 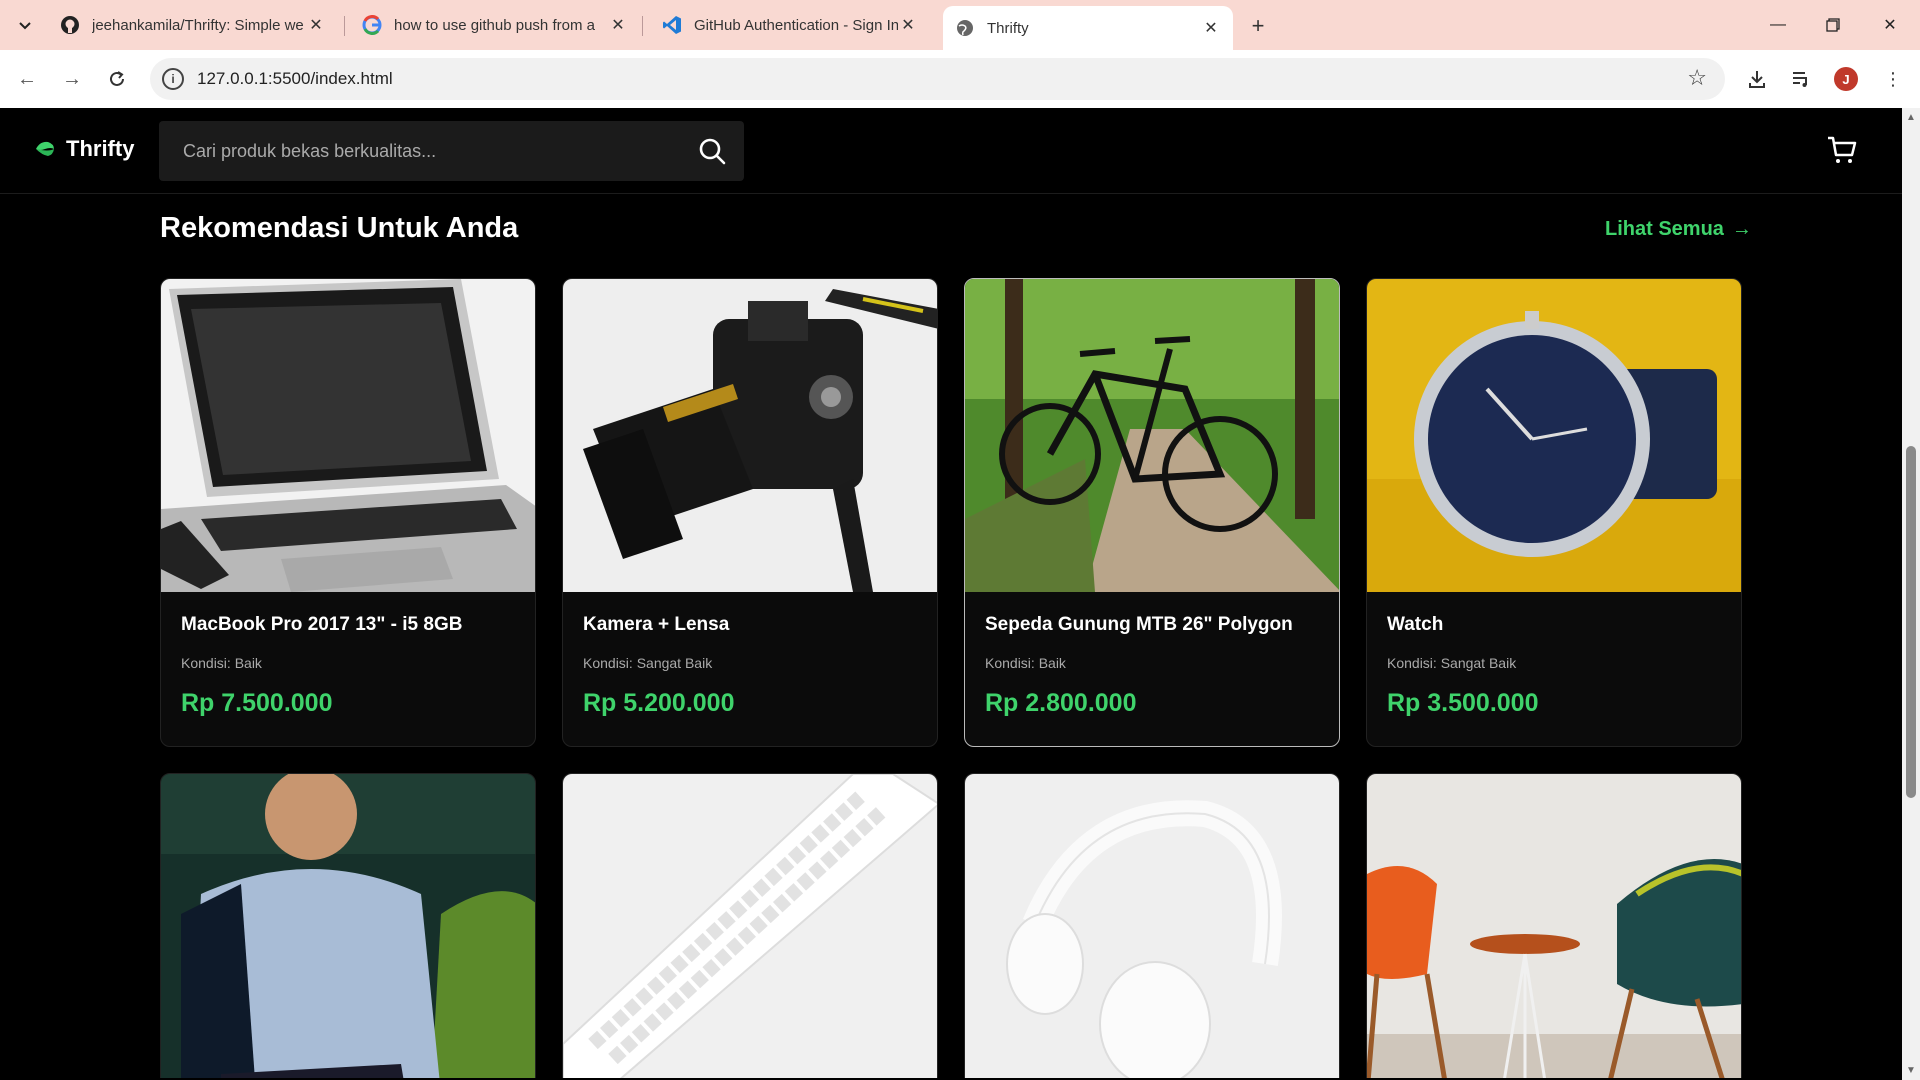 I want to click on product-price: Rp 7.500.000, so click(x=257, y=703).